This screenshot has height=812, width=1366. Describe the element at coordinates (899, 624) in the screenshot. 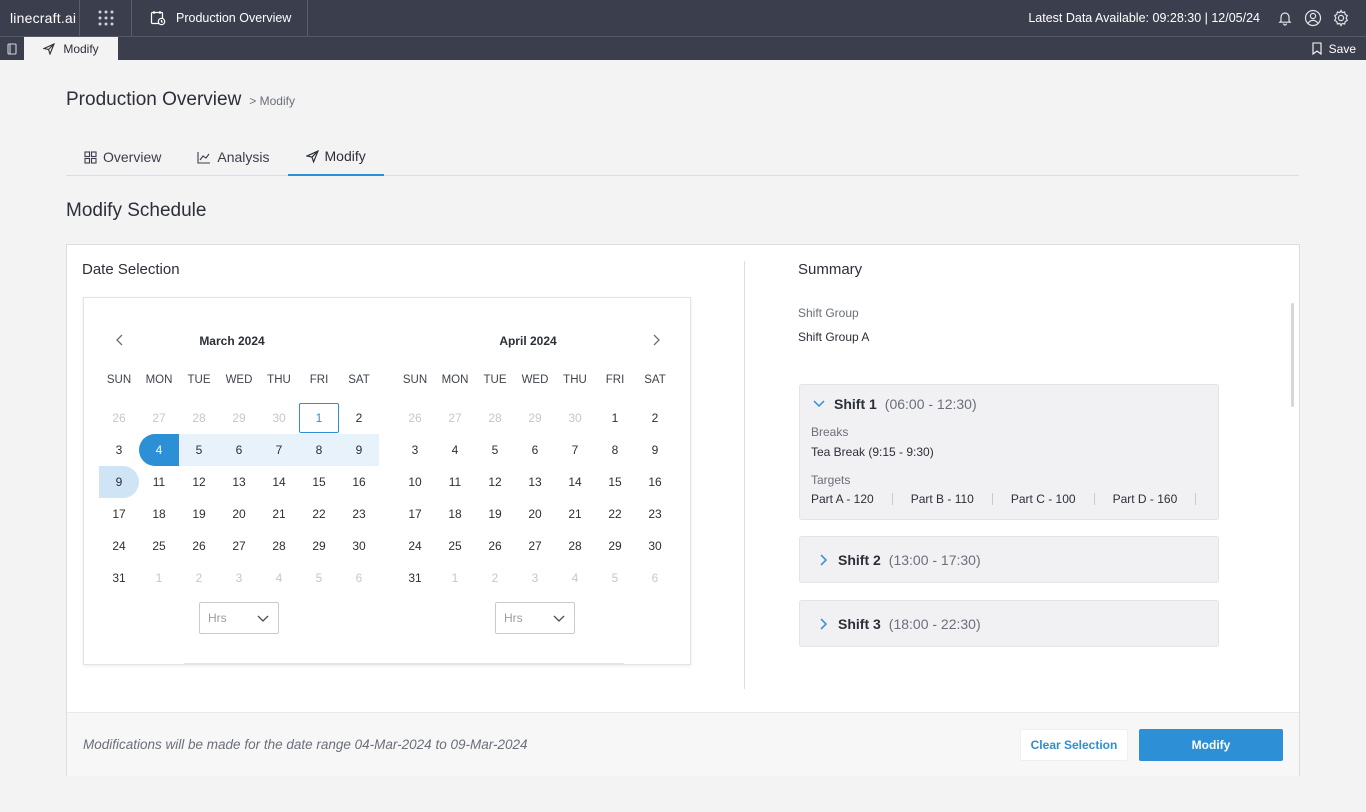

I see `shift-3-header: Shift 3 (18:00 - 22:30)` at that location.